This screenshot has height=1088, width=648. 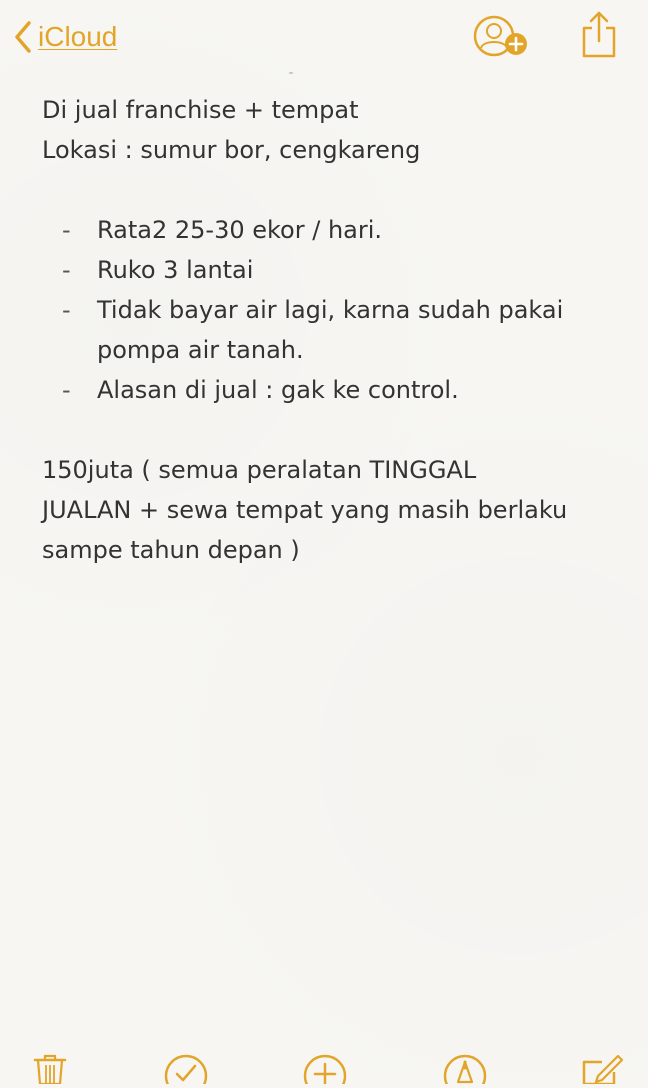 What do you see at coordinates (324, 40) in the screenshot?
I see `navigation-bar: iCloud` at bounding box center [324, 40].